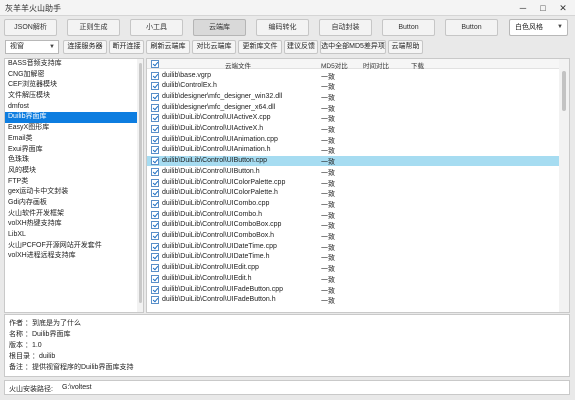 This screenshot has height=400, width=575. Describe the element at coordinates (74, 160) in the screenshot. I see `list-item: 色珠珠` at that location.